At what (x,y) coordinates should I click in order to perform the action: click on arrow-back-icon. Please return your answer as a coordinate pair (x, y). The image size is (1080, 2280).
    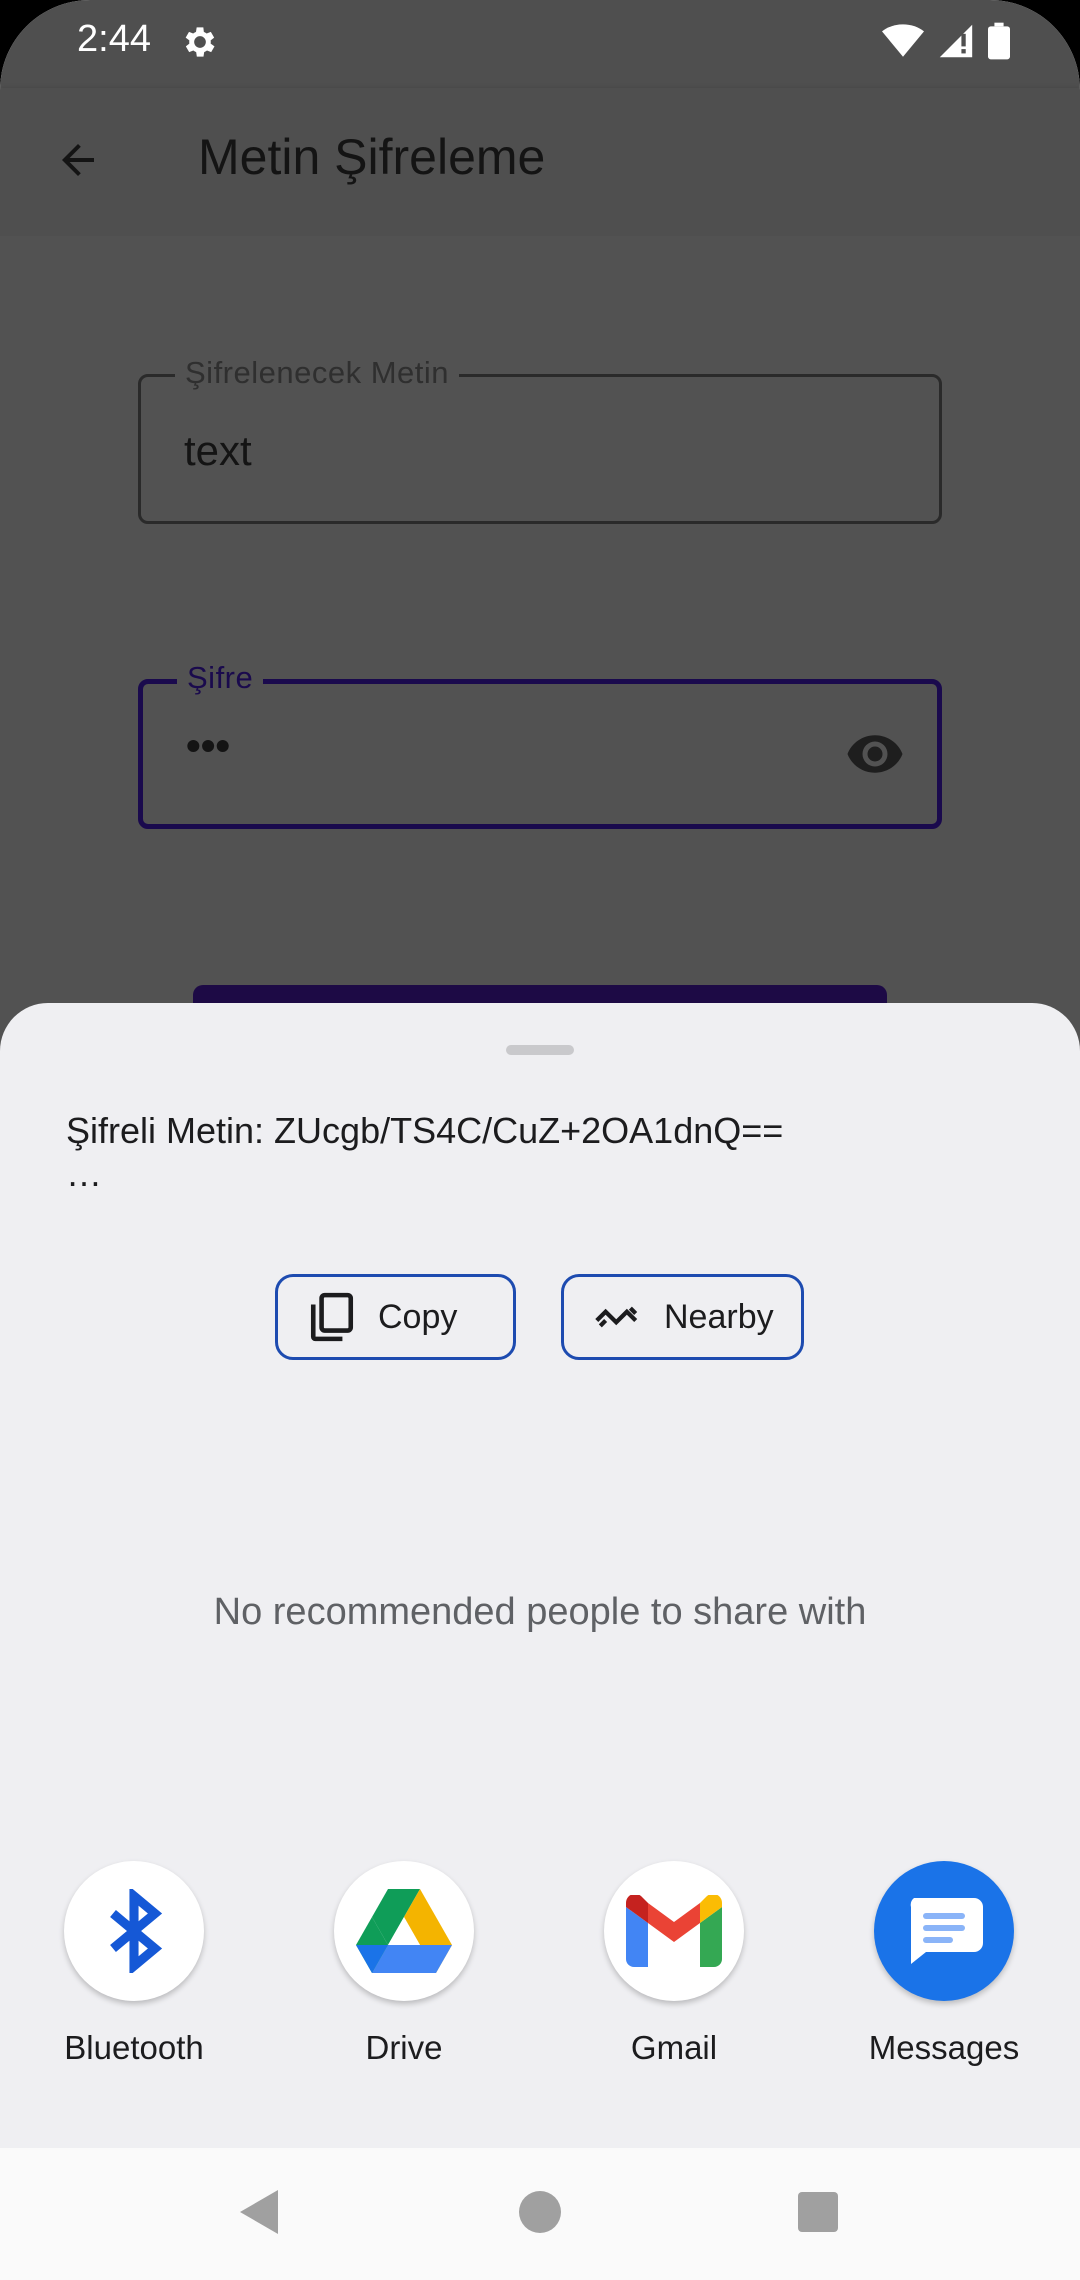
    Looking at the image, I should click on (78, 162).